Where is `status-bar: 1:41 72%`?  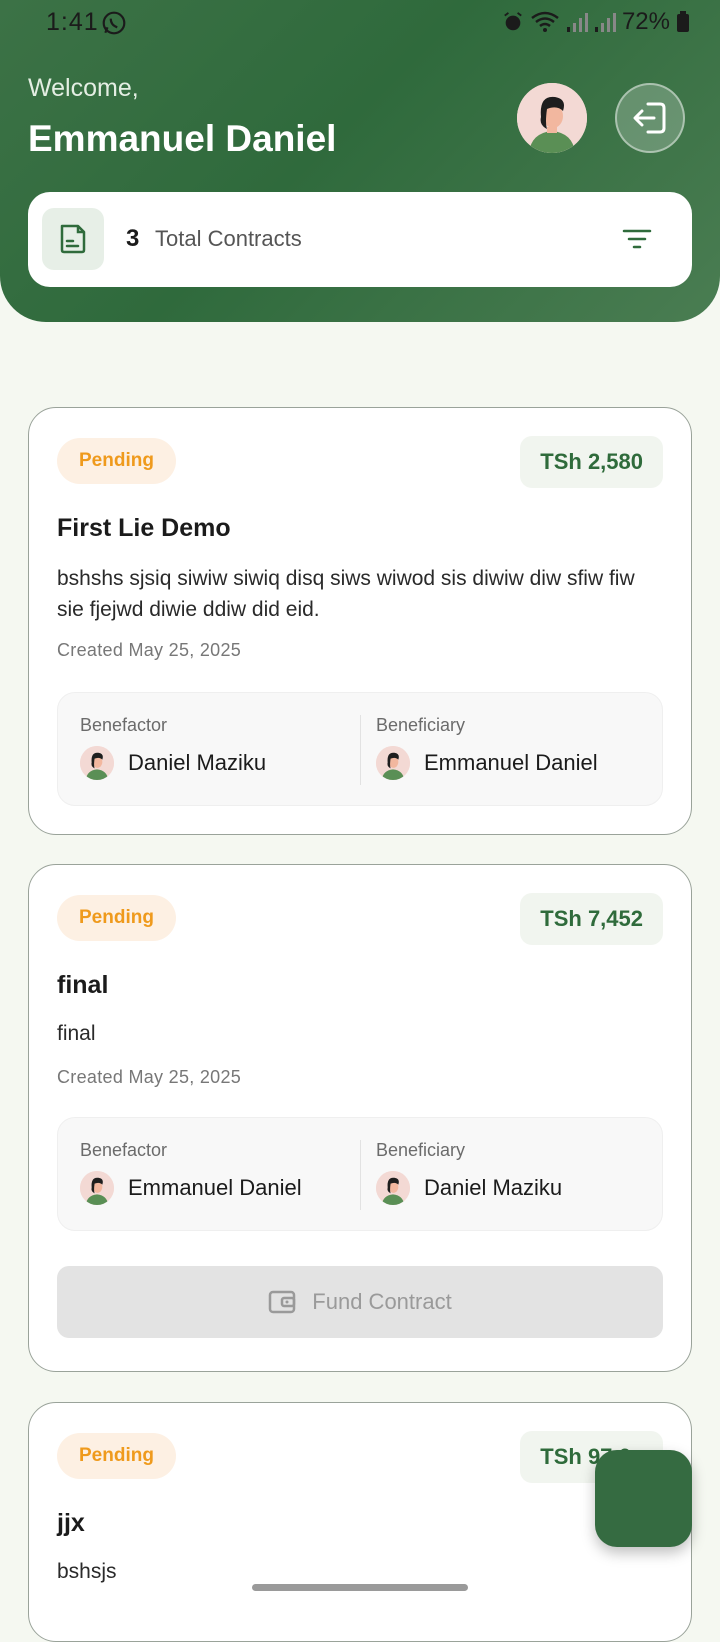 status-bar: 1:41 72% is located at coordinates (360, 23).